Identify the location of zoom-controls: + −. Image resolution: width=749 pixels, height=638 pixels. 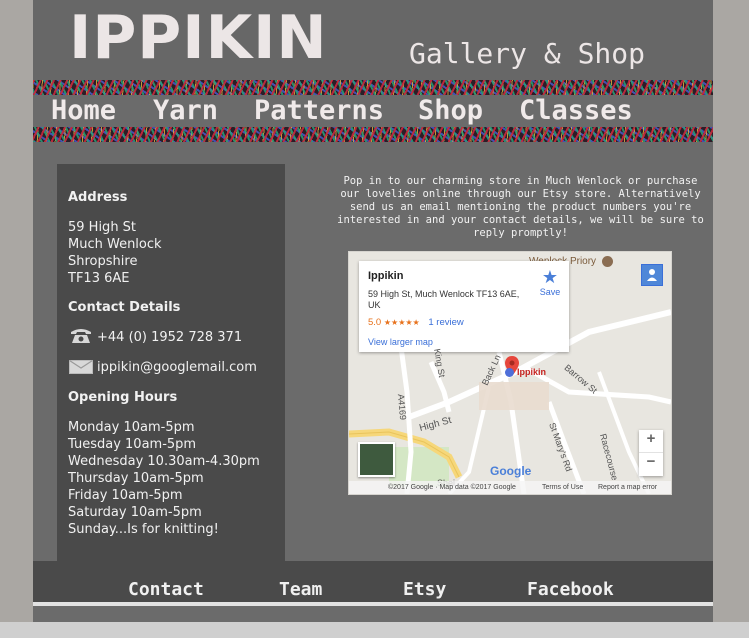
(651, 453).